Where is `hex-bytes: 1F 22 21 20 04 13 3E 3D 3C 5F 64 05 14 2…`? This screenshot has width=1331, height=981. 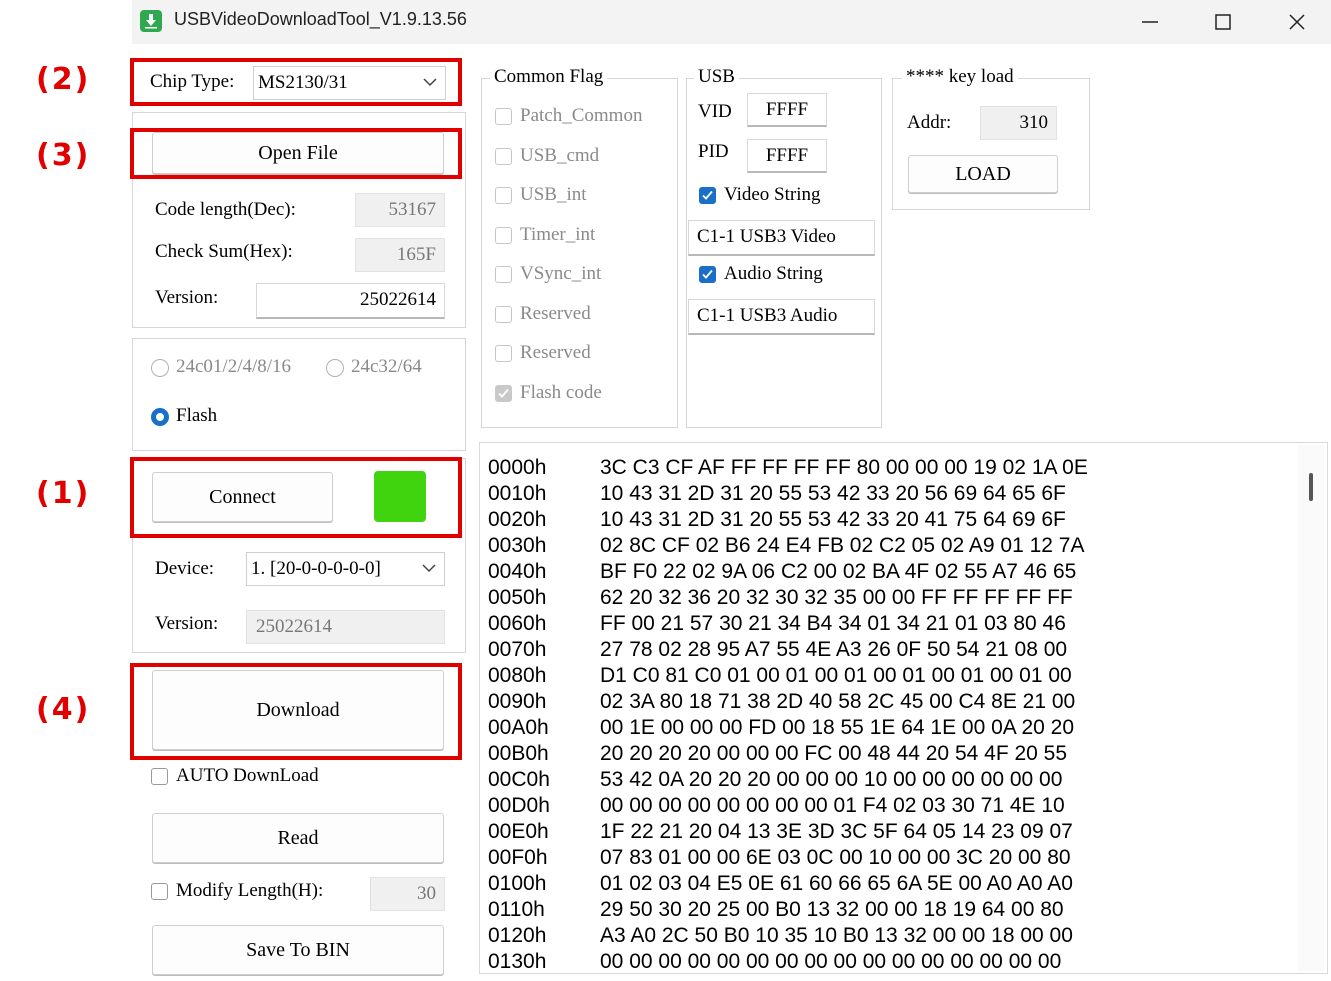 hex-bytes: 1F 22 21 20 04 13 3E 3D 3C 5F 64 05 14 2… is located at coordinates (836, 831).